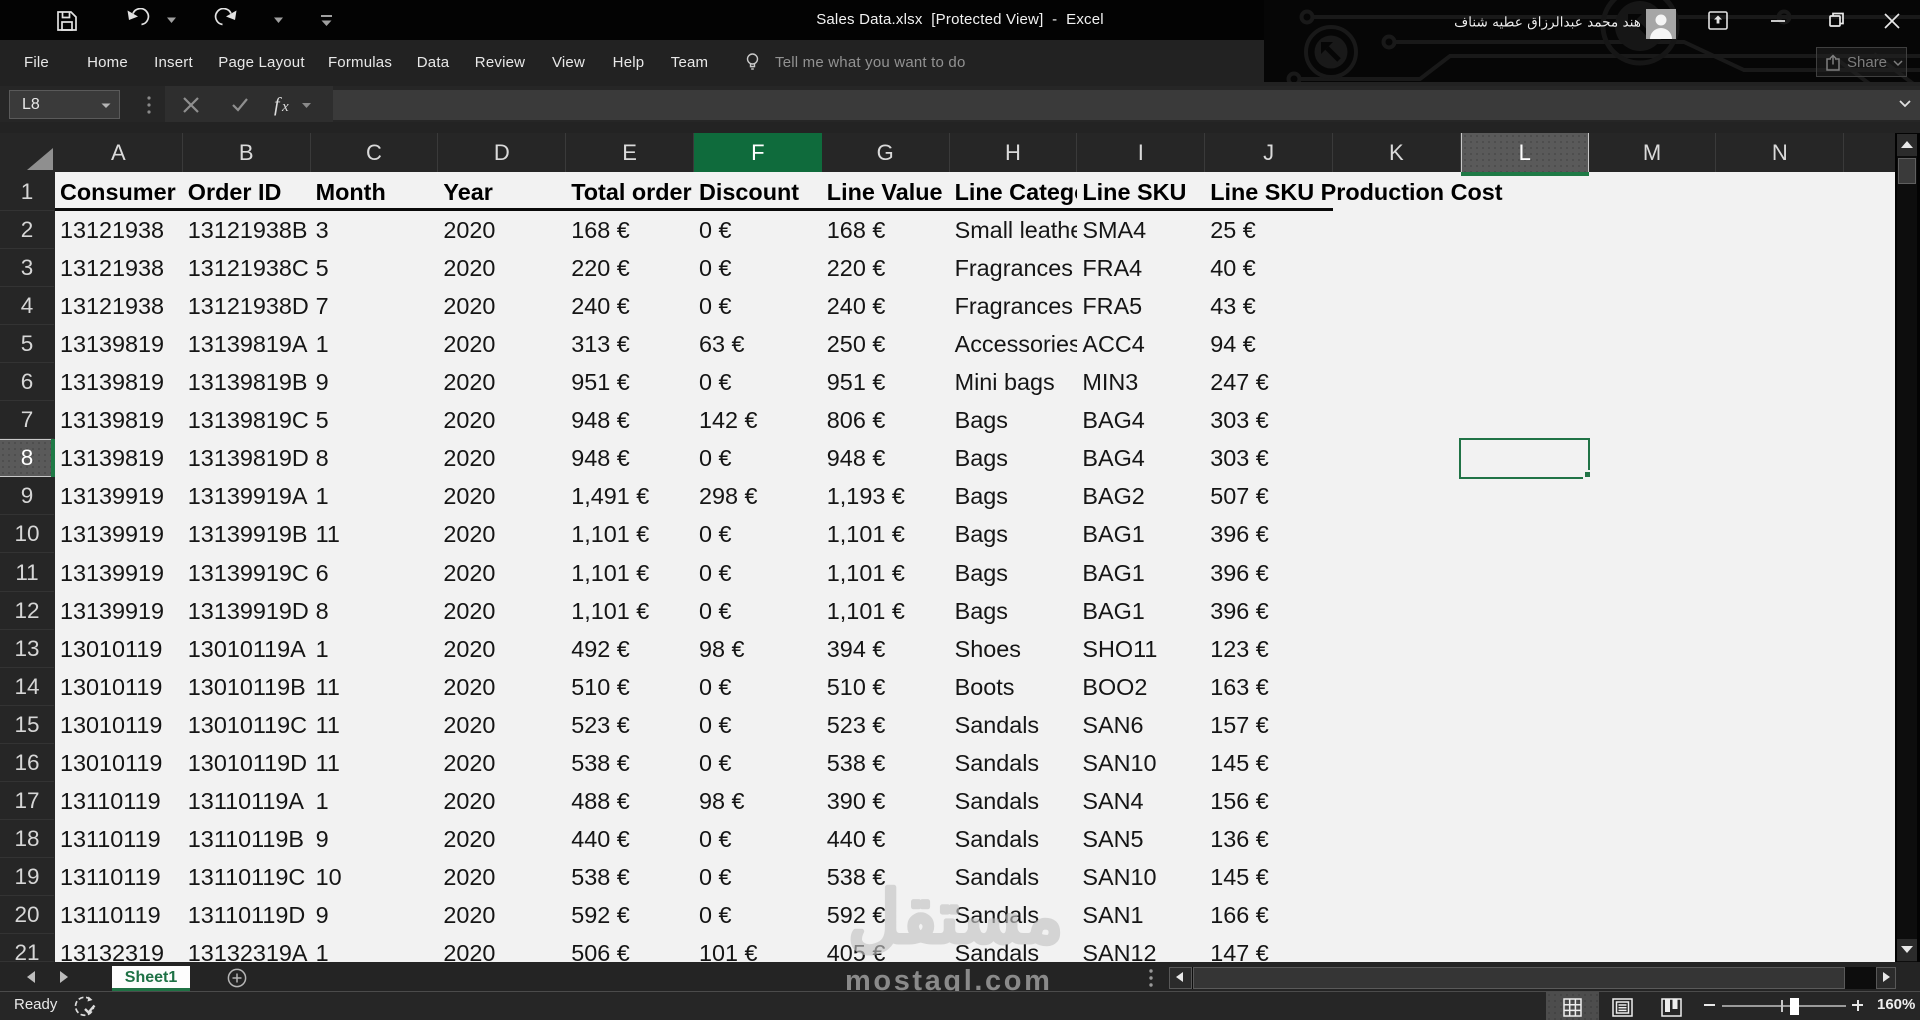 The width and height of the screenshot is (1920, 1020). I want to click on svg-text: x, so click(285, 107).